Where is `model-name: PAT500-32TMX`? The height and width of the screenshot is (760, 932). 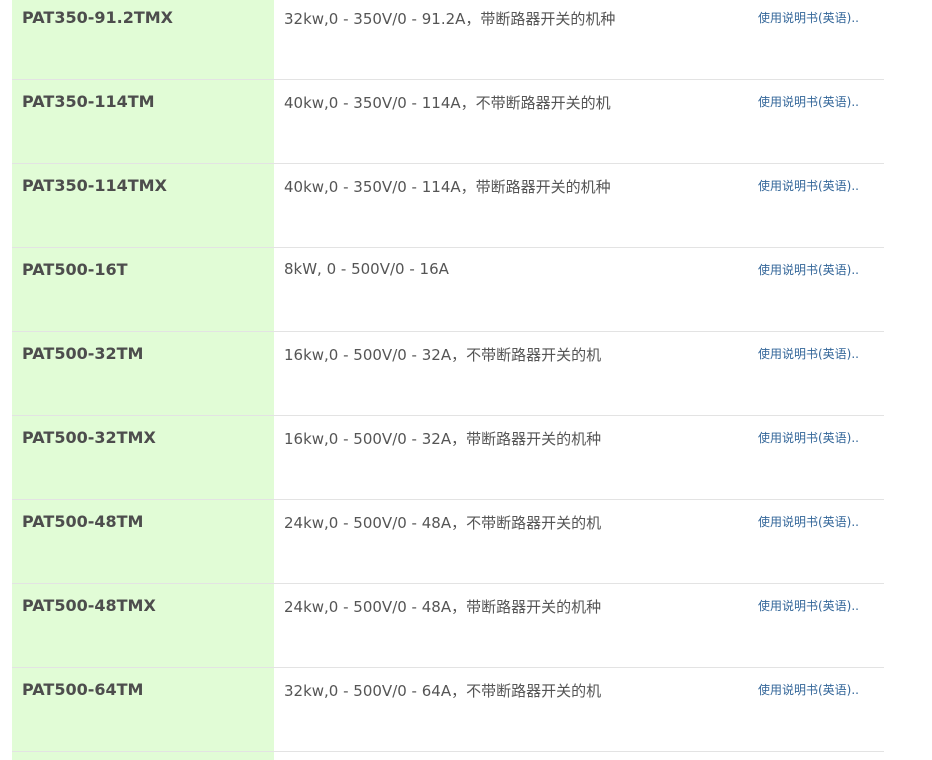 model-name: PAT500-32TMX is located at coordinates (89, 437).